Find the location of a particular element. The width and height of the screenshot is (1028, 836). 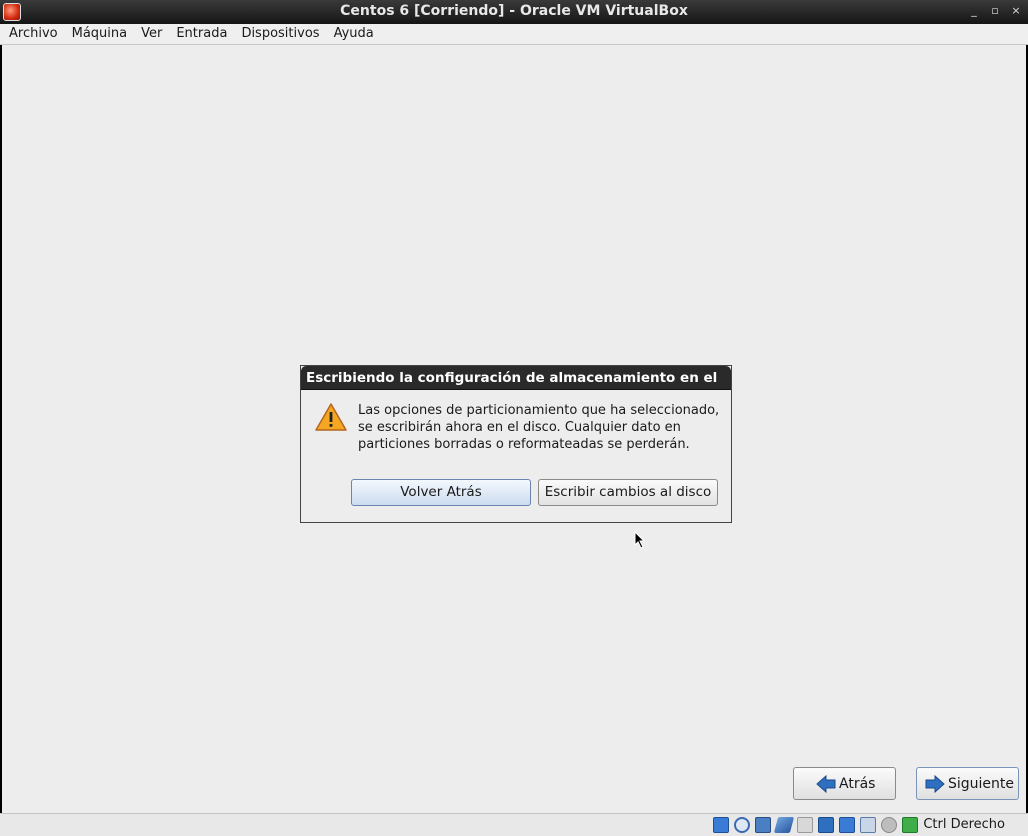

warning-icon is located at coordinates (331, 417).